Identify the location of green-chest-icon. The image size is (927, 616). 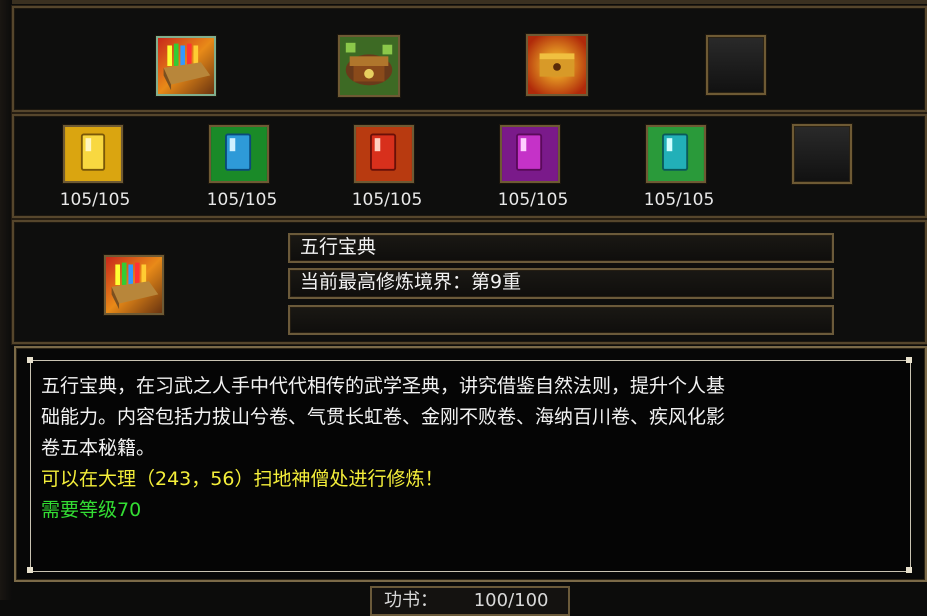
(369, 66).